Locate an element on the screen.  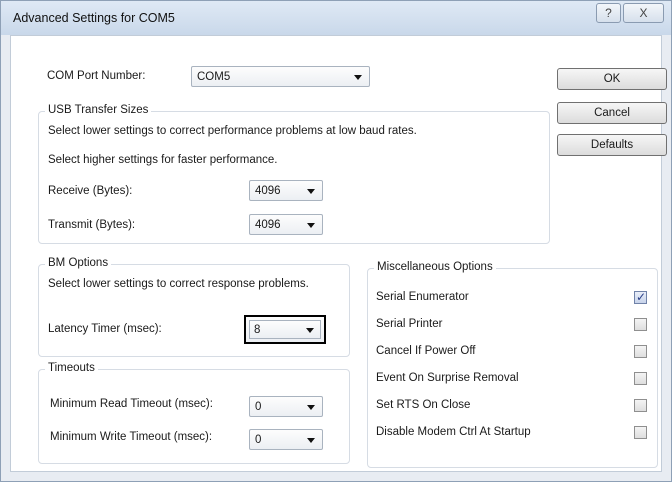
latency-timer-label: Latency Timer (msec): is located at coordinates (105, 329).